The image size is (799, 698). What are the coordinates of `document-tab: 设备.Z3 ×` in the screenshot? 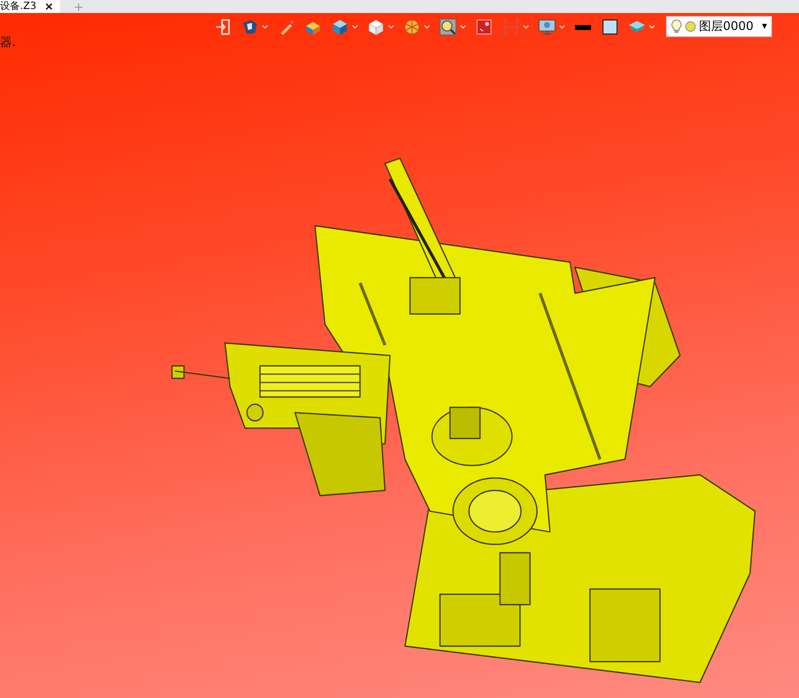 It's located at (30, 6).